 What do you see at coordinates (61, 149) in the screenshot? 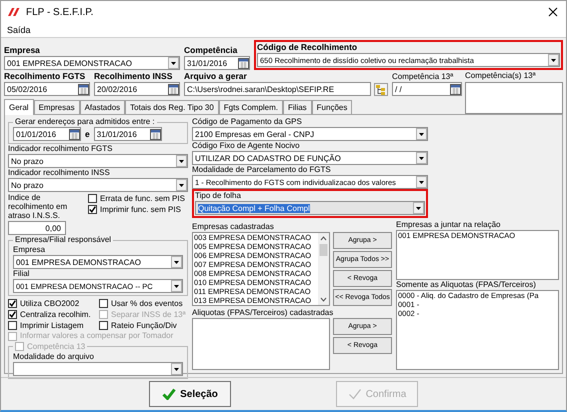
I see `field-label: Indicador recolhimento FGTS` at bounding box center [61, 149].